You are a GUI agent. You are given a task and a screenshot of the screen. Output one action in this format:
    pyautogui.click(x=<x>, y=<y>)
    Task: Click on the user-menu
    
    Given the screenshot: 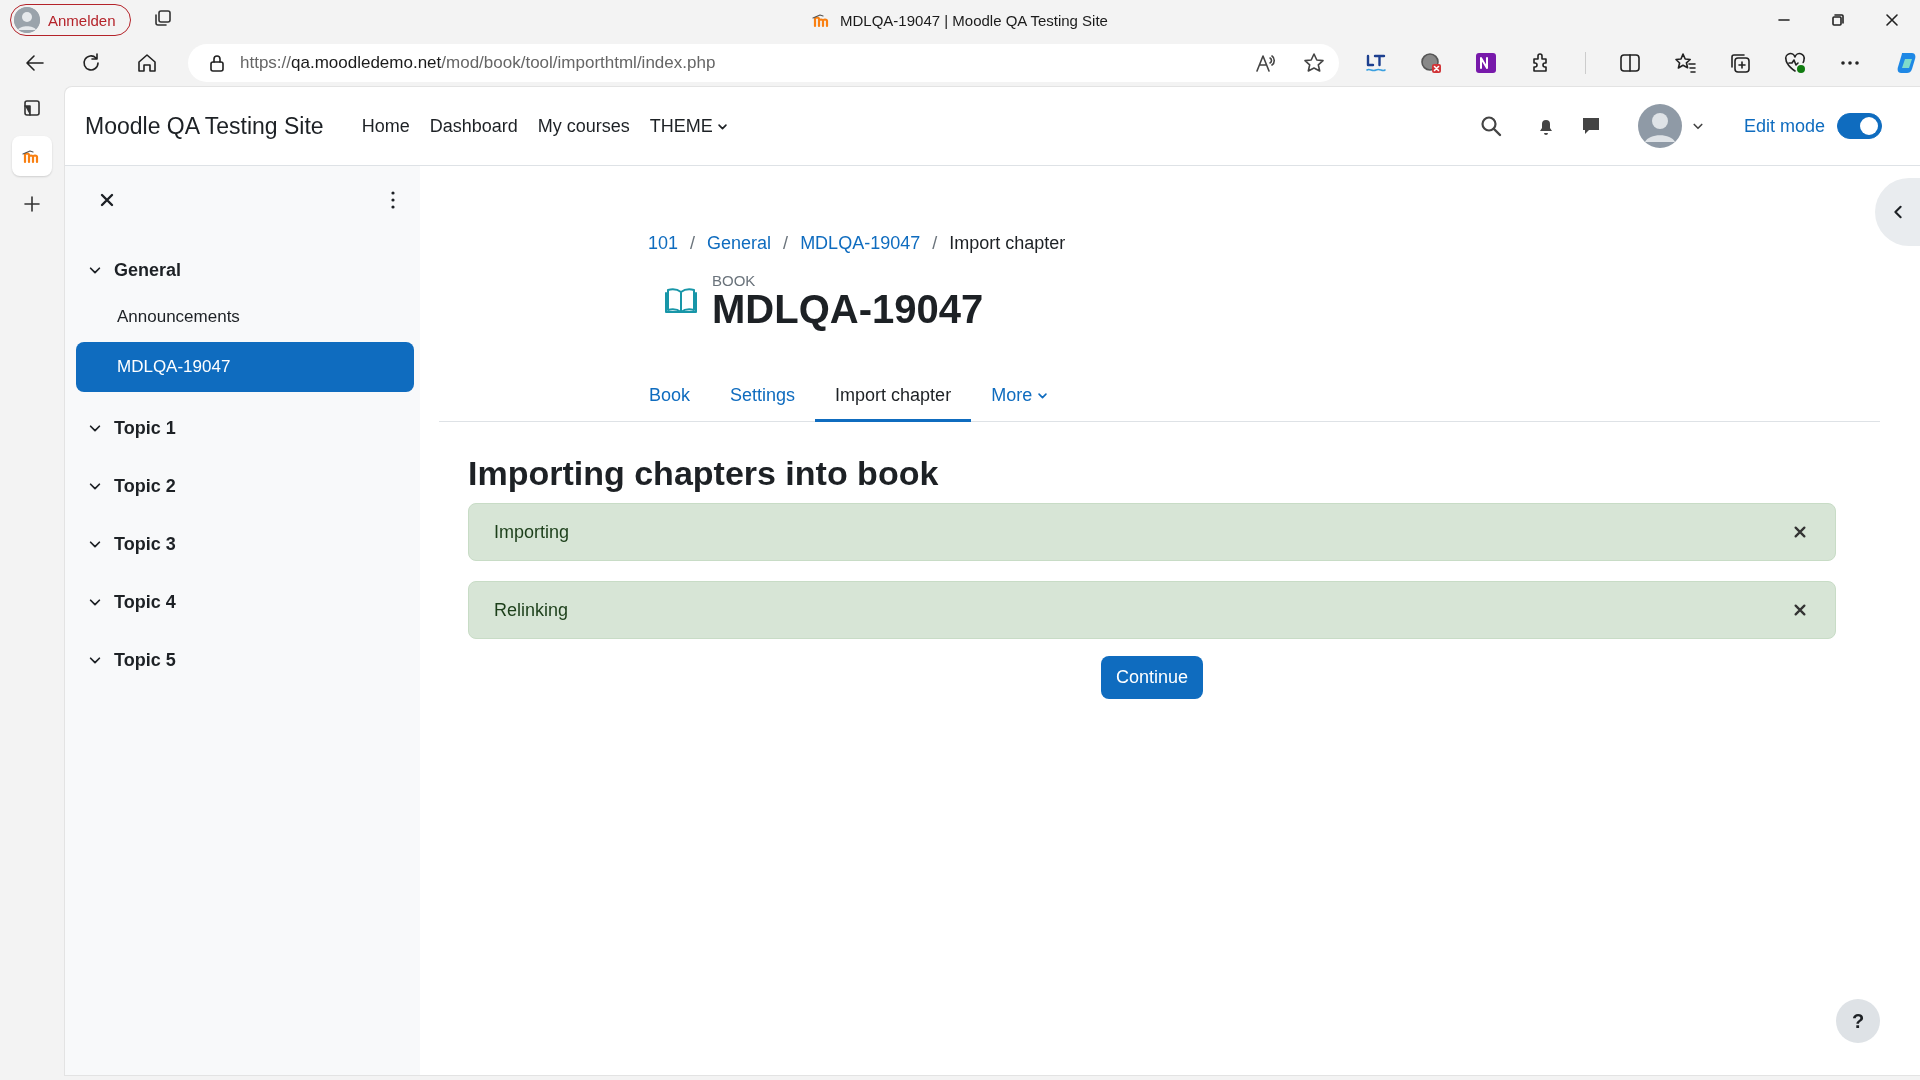 What is the action you would take?
    pyautogui.click(x=1670, y=126)
    